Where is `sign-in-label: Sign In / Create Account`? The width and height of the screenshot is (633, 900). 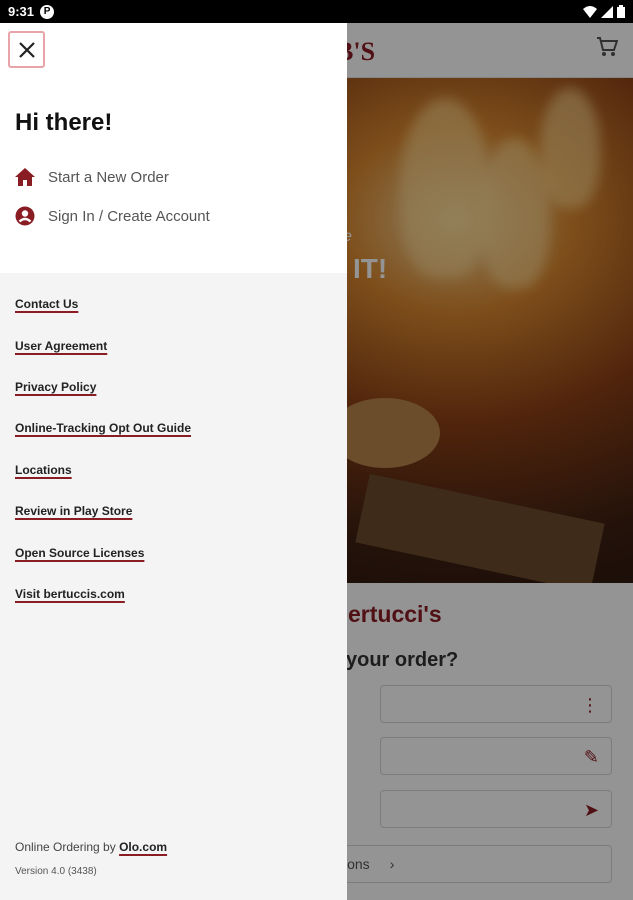
sign-in-label: Sign In / Create Account is located at coordinates (129, 216).